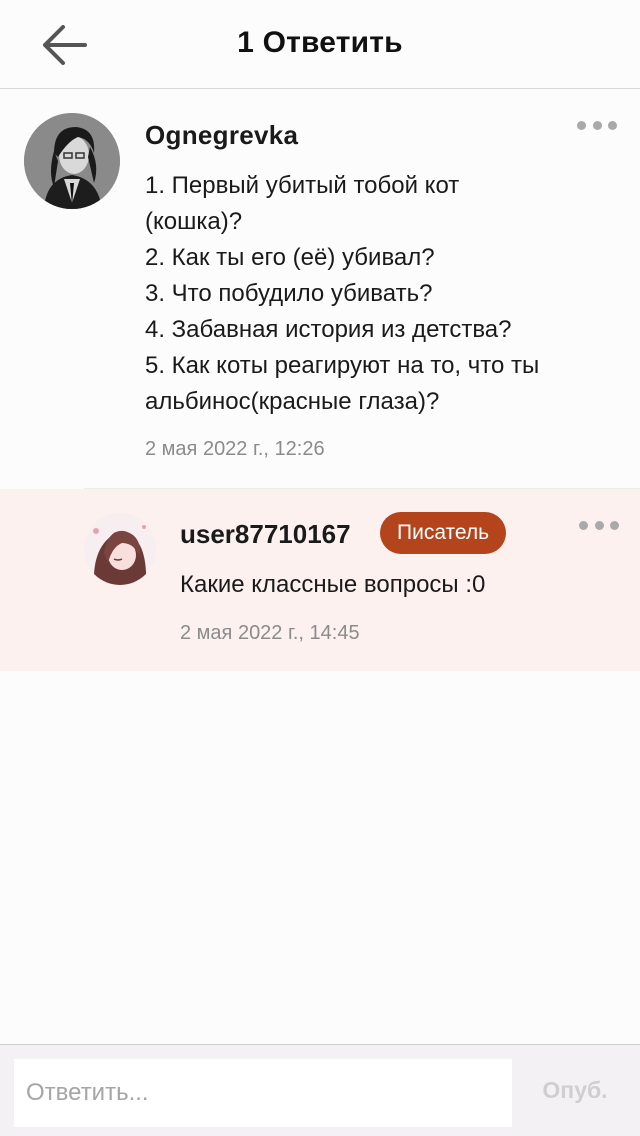 The width and height of the screenshot is (640, 1136). I want to click on reply-input, so click(263, 1093).